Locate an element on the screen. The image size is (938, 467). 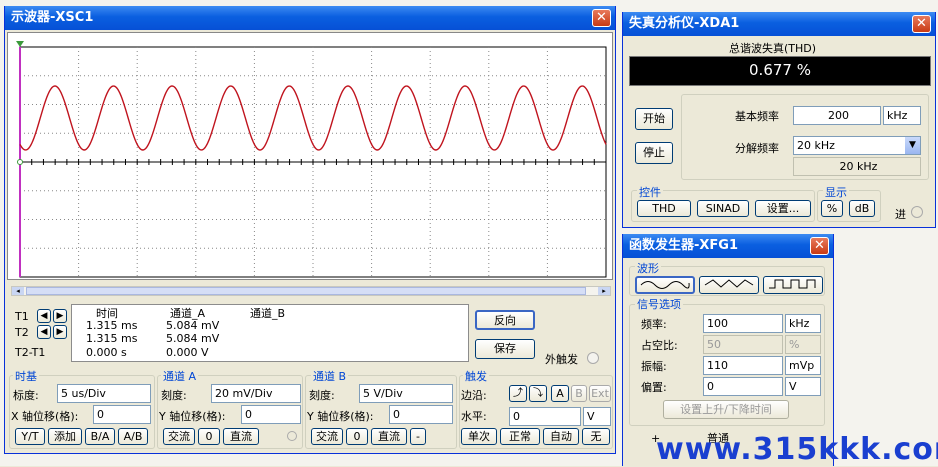
channel-b-dc-button: 直流 is located at coordinates (389, 436).